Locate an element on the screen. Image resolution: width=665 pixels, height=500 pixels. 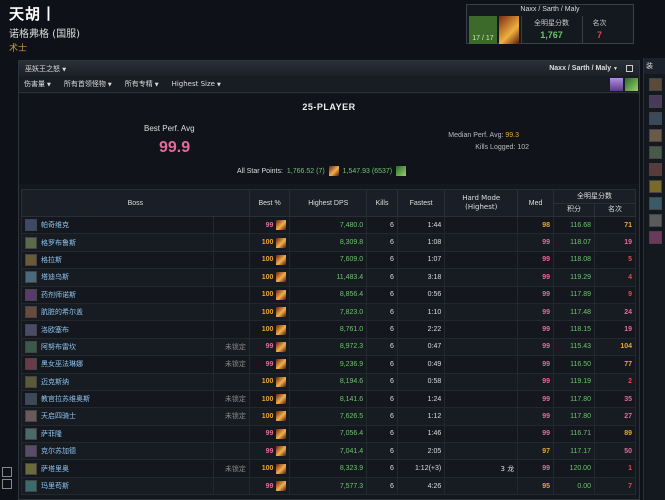
highest-dps: 8,141.6 is located at coordinates (328, 399).